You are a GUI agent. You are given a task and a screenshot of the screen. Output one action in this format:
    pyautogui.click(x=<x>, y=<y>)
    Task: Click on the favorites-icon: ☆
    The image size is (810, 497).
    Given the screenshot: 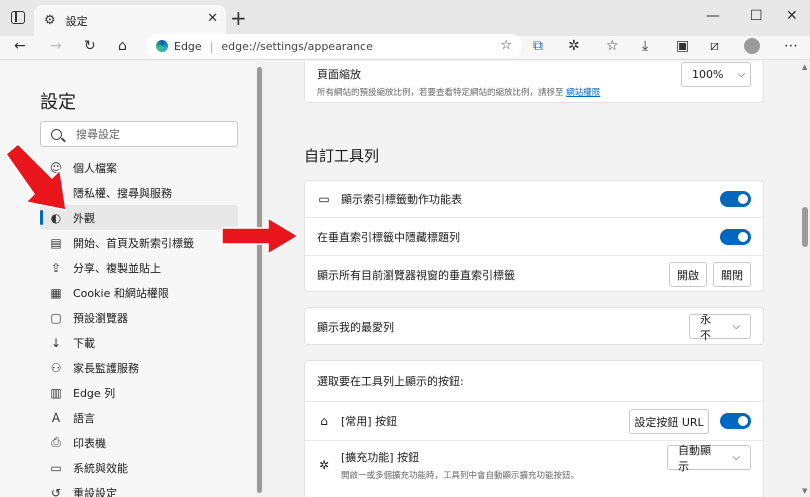 What is the action you would take?
    pyautogui.click(x=612, y=46)
    